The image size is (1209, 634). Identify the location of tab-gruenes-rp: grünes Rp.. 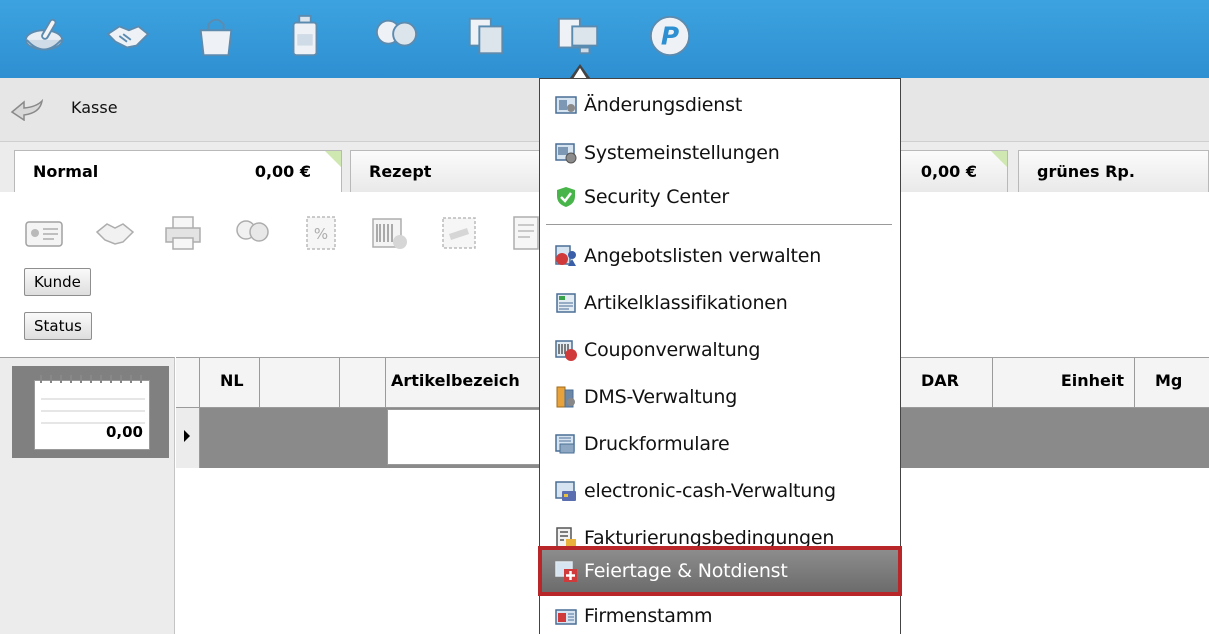
(1113, 171).